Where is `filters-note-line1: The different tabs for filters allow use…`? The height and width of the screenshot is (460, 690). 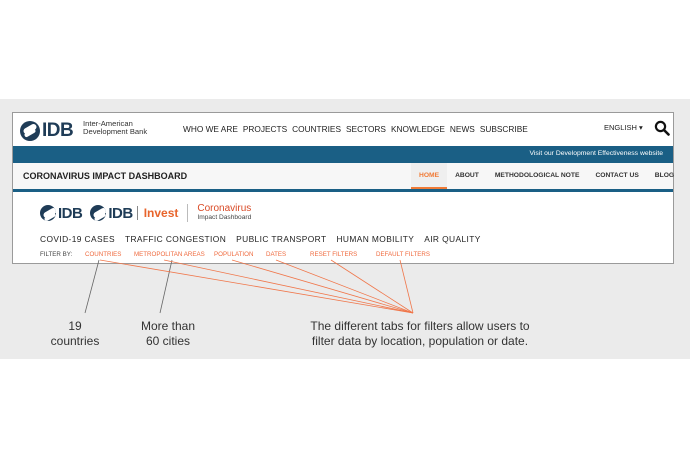 filters-note-line1: The different tabs for filters allow use… is located at coordinates (420, 326).